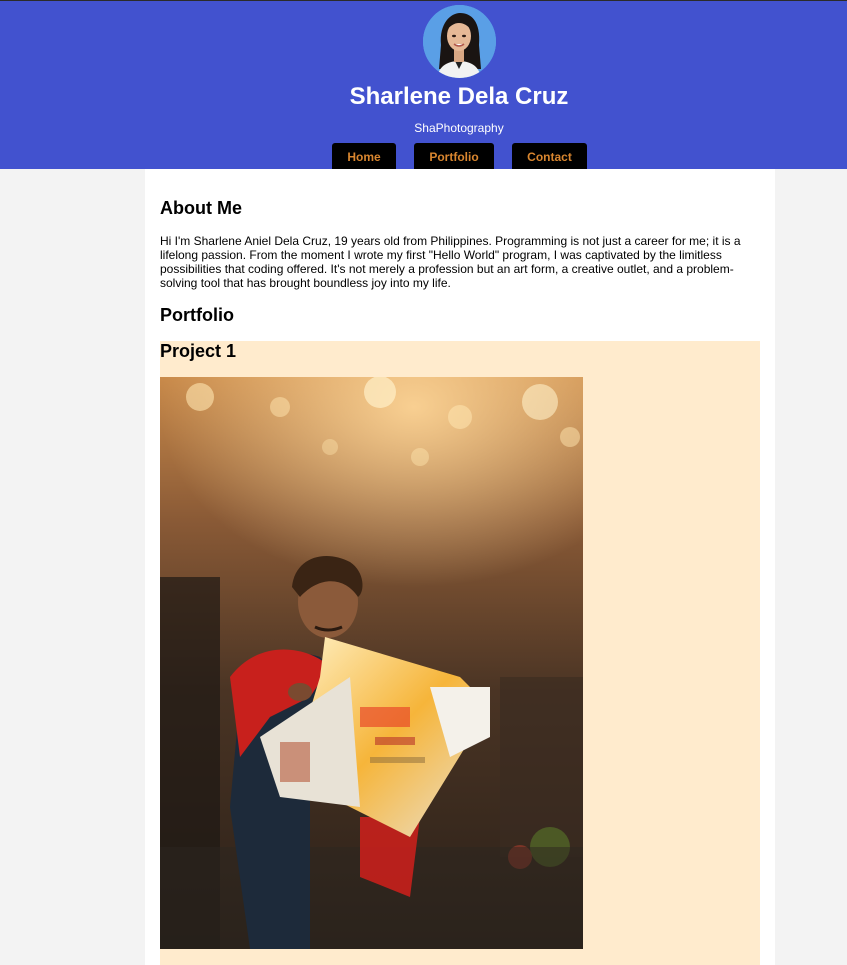  What do you see at coordinates (197, 315) in the screenshot?
I see `portfolio-heading: Portfolio` at bounding box center [197, 315].